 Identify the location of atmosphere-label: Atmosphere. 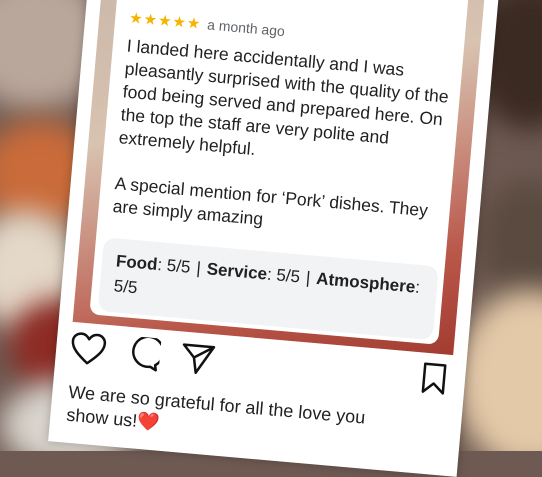
(366, 282).